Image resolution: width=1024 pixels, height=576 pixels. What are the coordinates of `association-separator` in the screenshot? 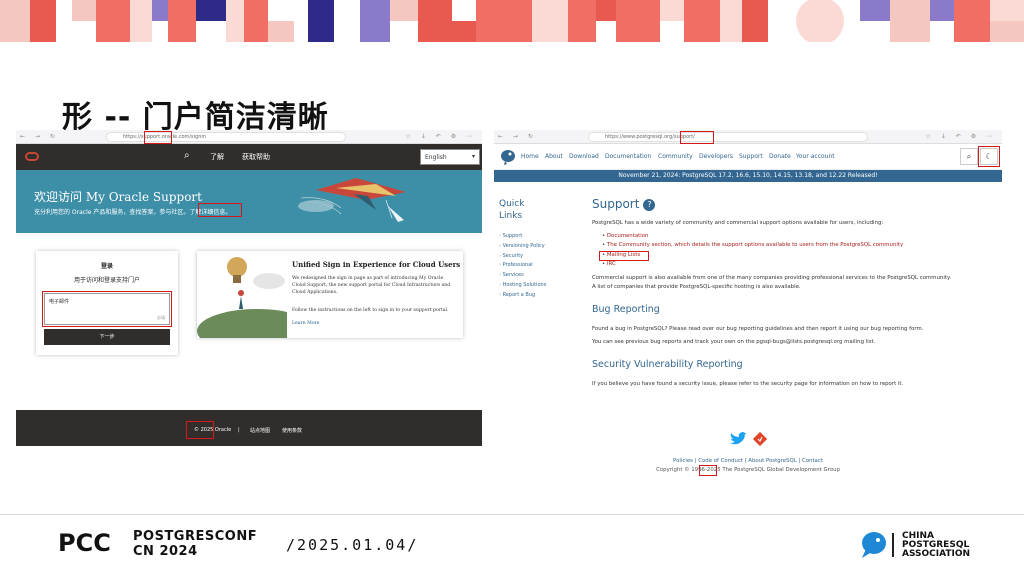 It's located at (893, 545).